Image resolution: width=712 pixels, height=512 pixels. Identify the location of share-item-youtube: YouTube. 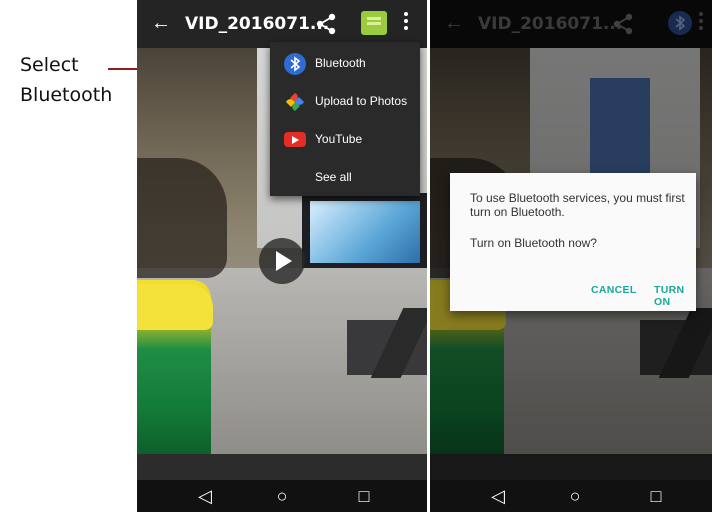
(345, 139).